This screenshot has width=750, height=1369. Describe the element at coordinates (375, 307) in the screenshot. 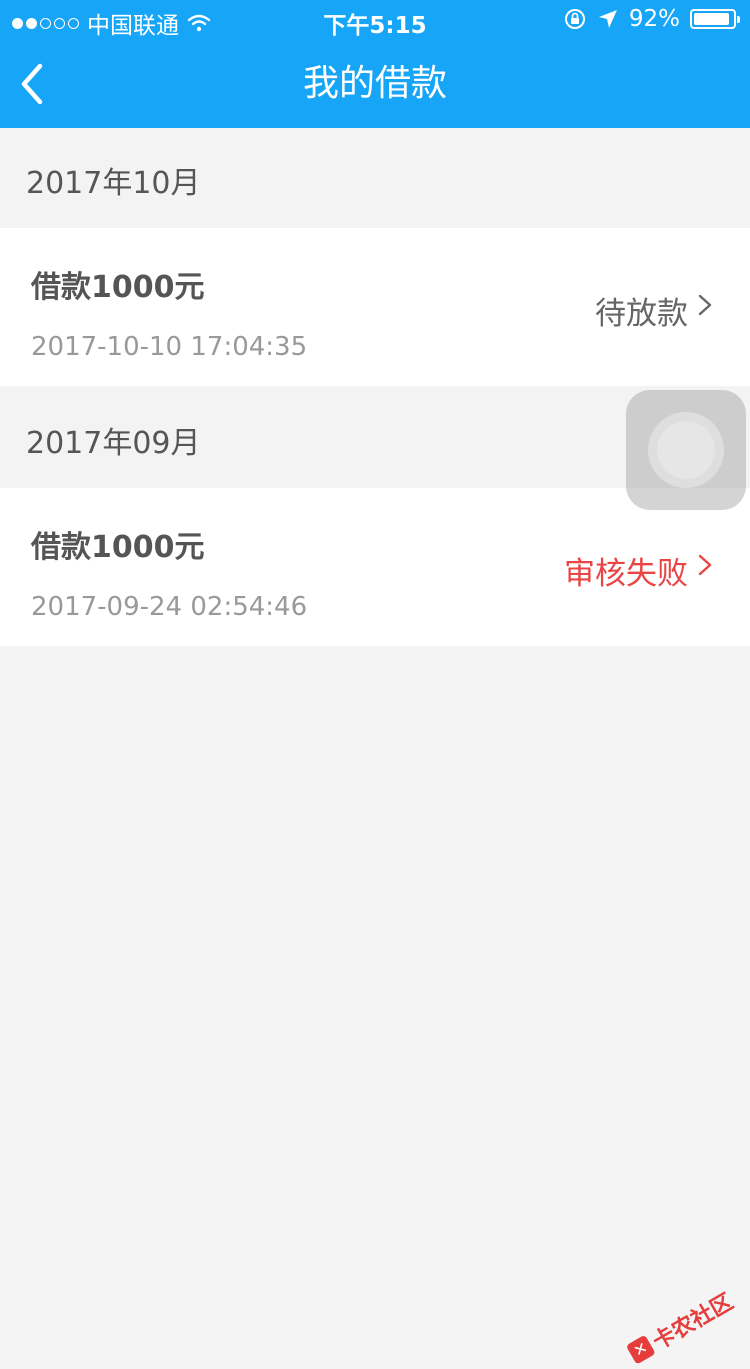

I see `loan-item-1: 借款1000元 2017-10-10 17:04:35 待放款` at that location.